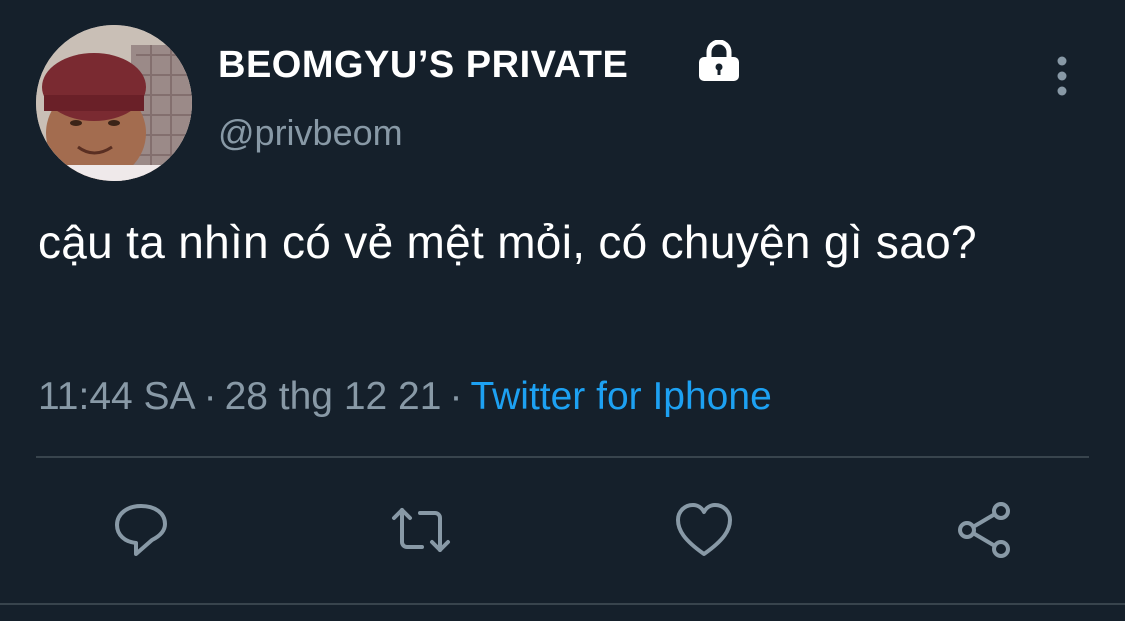 Image resolution: width=1125 pixels, height=621 pixels. What do you see at coordinates (423, 65) in the screenshot?
I see `display-name: BEOMGYU’S PRIVATE` at bounding box center [423, 65].